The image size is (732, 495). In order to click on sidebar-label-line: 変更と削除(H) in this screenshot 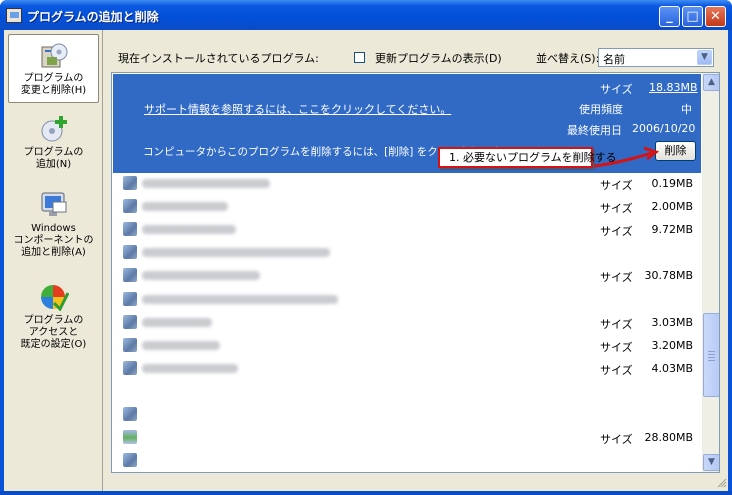, I will do `click(53, 90)`.